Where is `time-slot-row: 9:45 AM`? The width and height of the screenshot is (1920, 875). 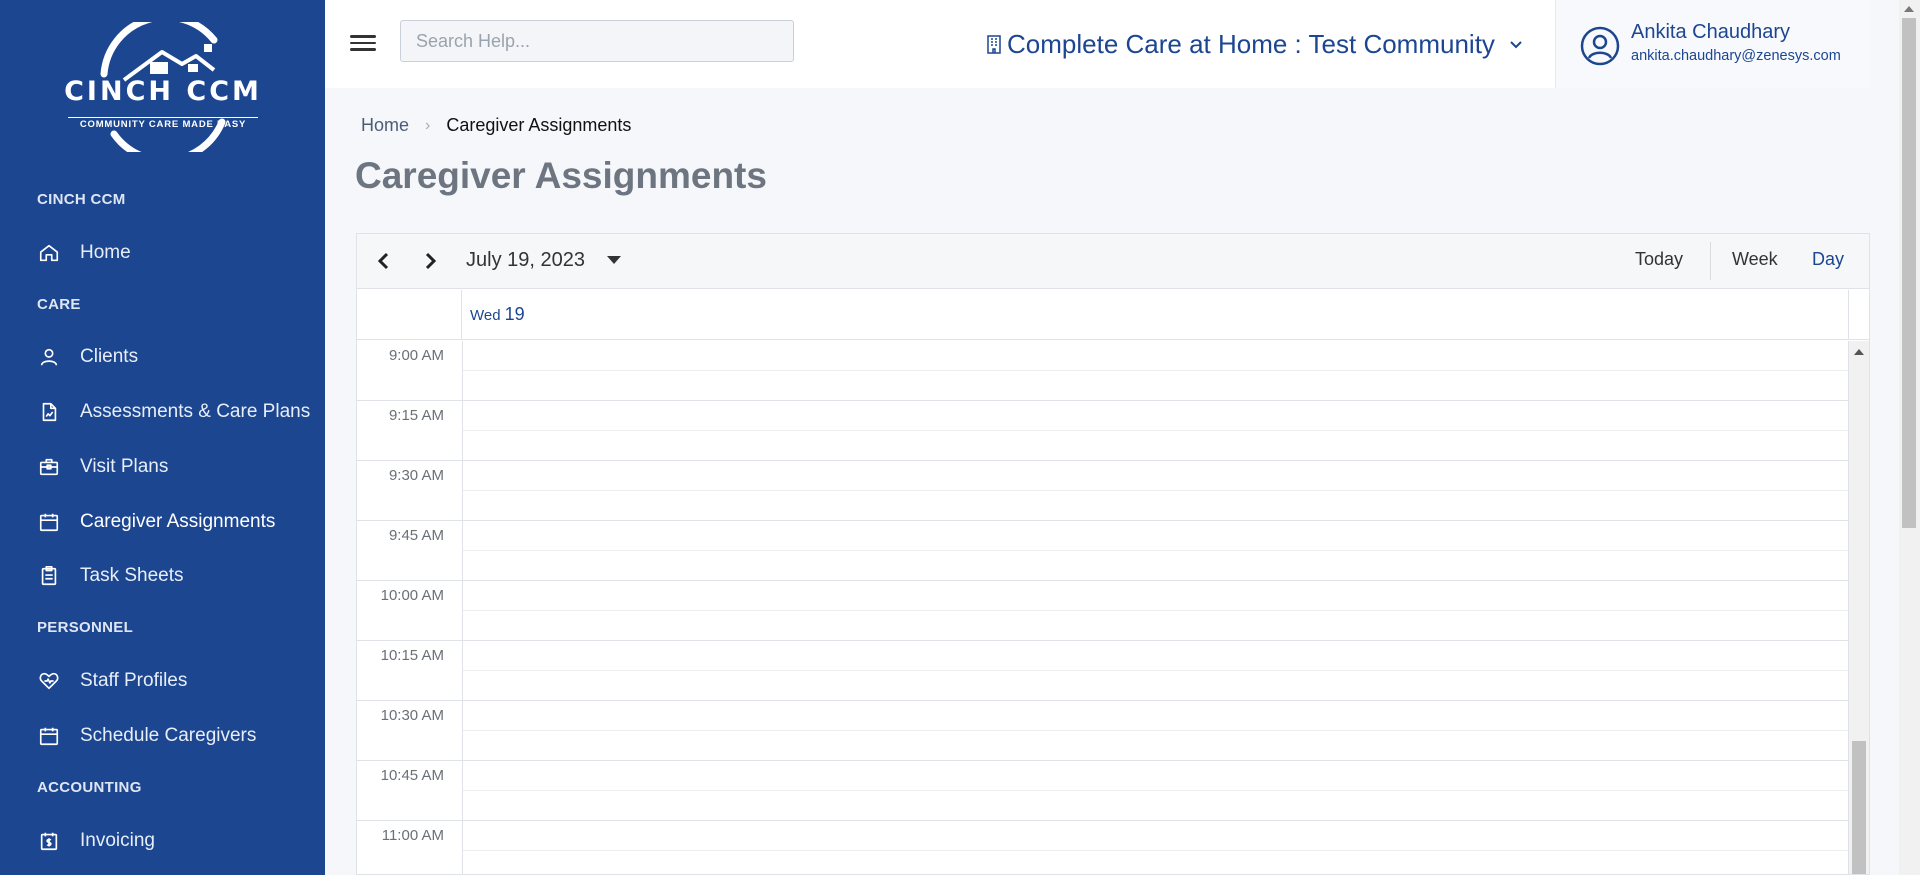
time-slot-row: 9:45 AM is located at coordinates (1102, 551).